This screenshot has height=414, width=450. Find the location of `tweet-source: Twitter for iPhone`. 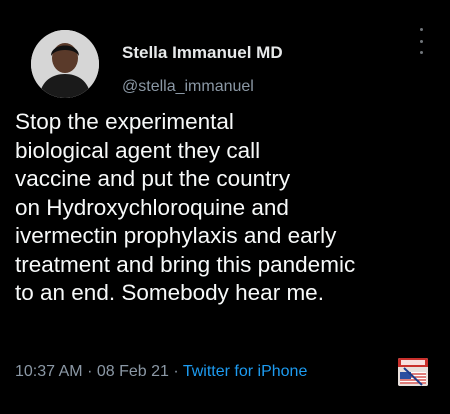

tweet-source: Twitter for iPhone is located at coordinates (245, 371).